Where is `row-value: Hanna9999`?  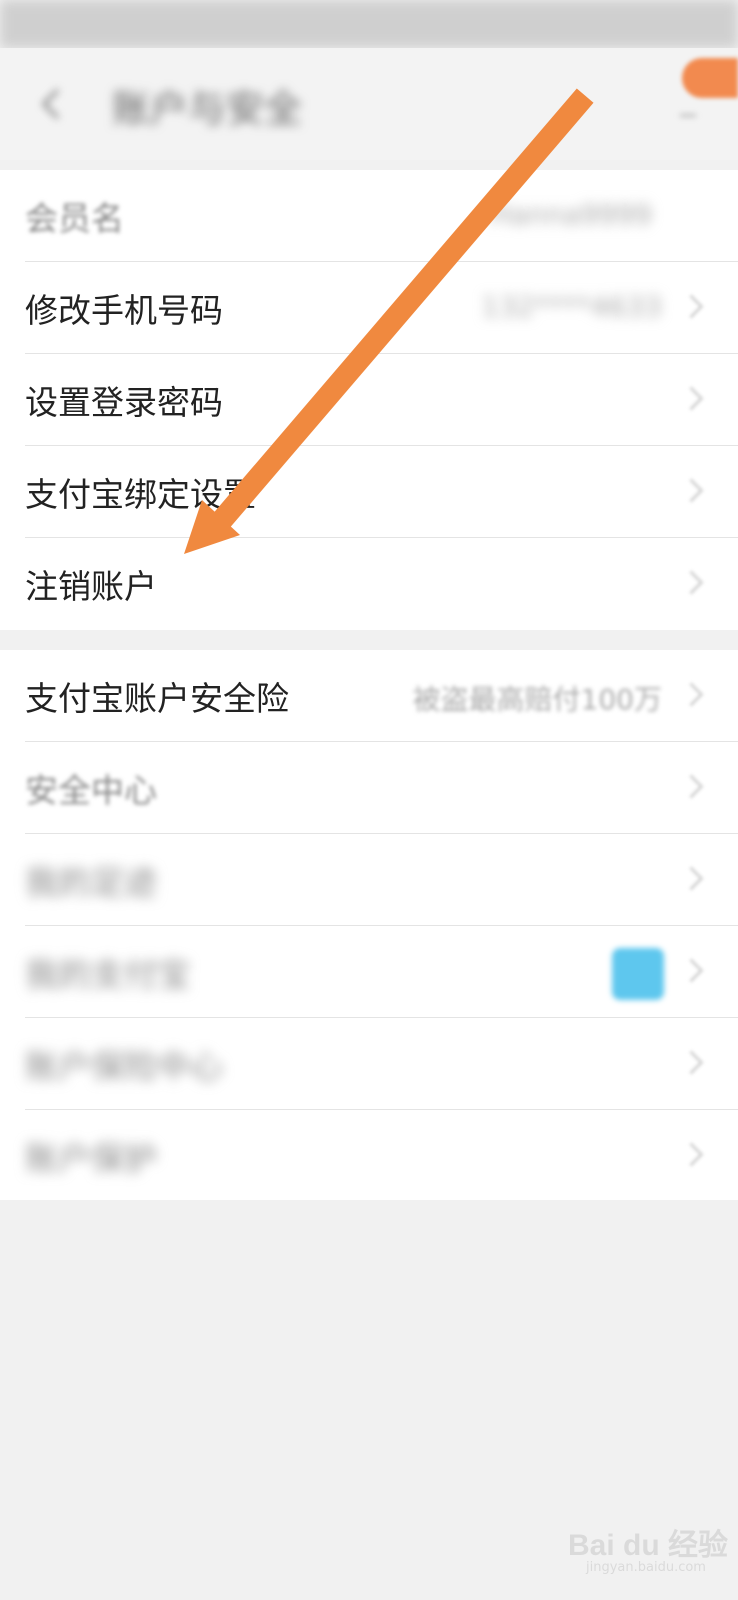
row-value: Hanna9999 is located at coordinates (570, 214).